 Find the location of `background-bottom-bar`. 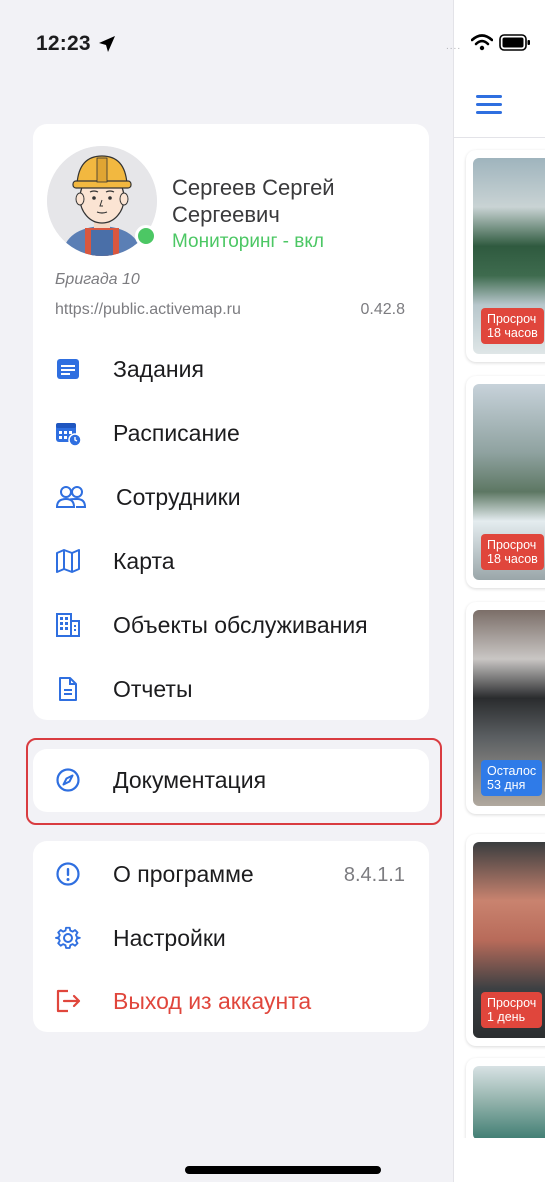

background-bottom-bar is located at coordinates (499, 1160).